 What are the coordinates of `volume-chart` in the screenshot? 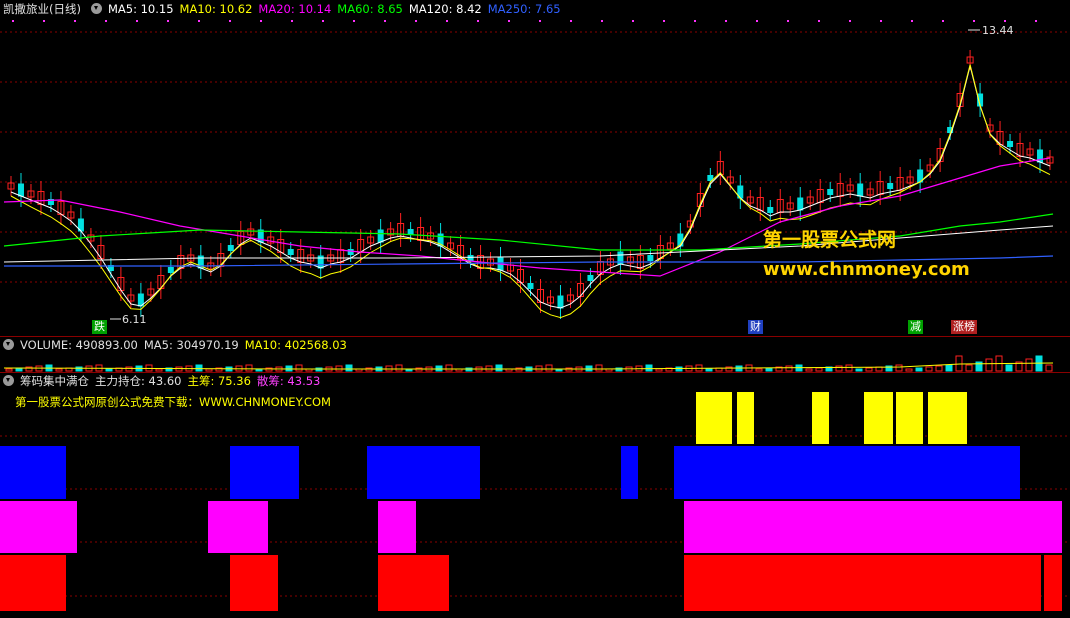 It's located at (535, 354).